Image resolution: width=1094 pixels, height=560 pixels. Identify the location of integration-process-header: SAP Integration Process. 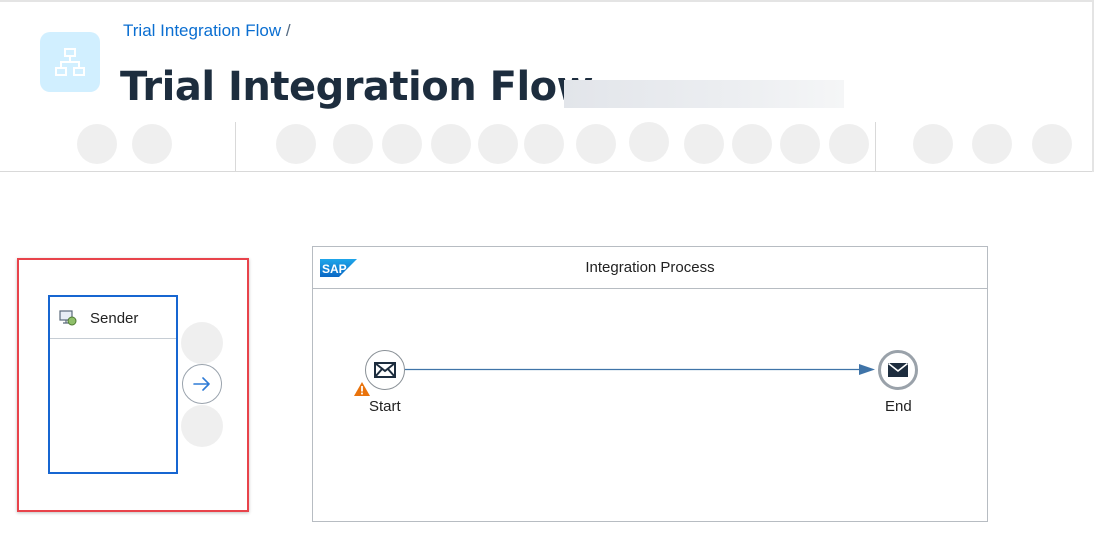
(650, 268).